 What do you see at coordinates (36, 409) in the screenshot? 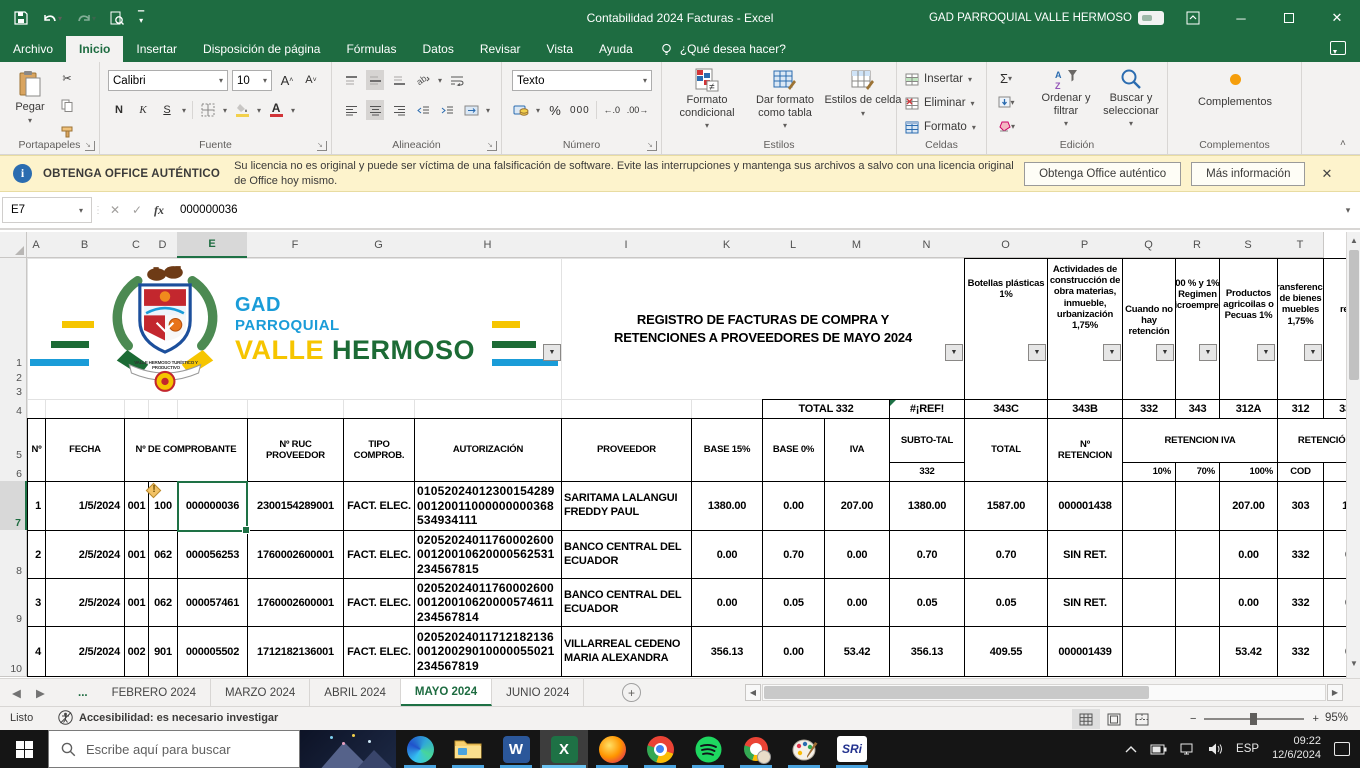
I see `cell-A4` at bounding box center [36, 409].